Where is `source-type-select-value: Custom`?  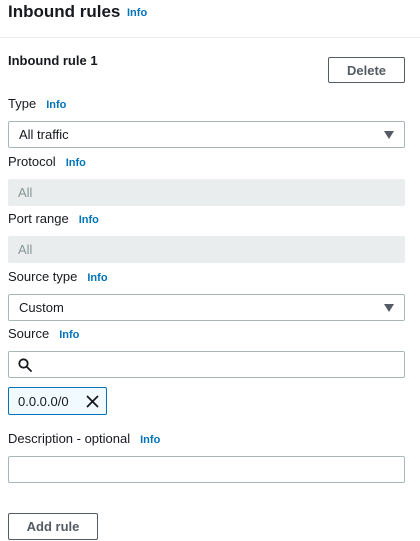
source-type-select-value: Custom is located at coordinates (41, 307).